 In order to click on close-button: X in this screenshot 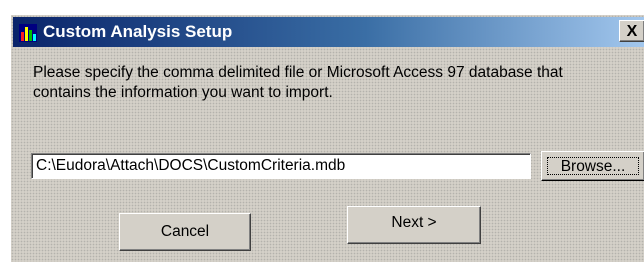, I will do `click(631, 31)`.